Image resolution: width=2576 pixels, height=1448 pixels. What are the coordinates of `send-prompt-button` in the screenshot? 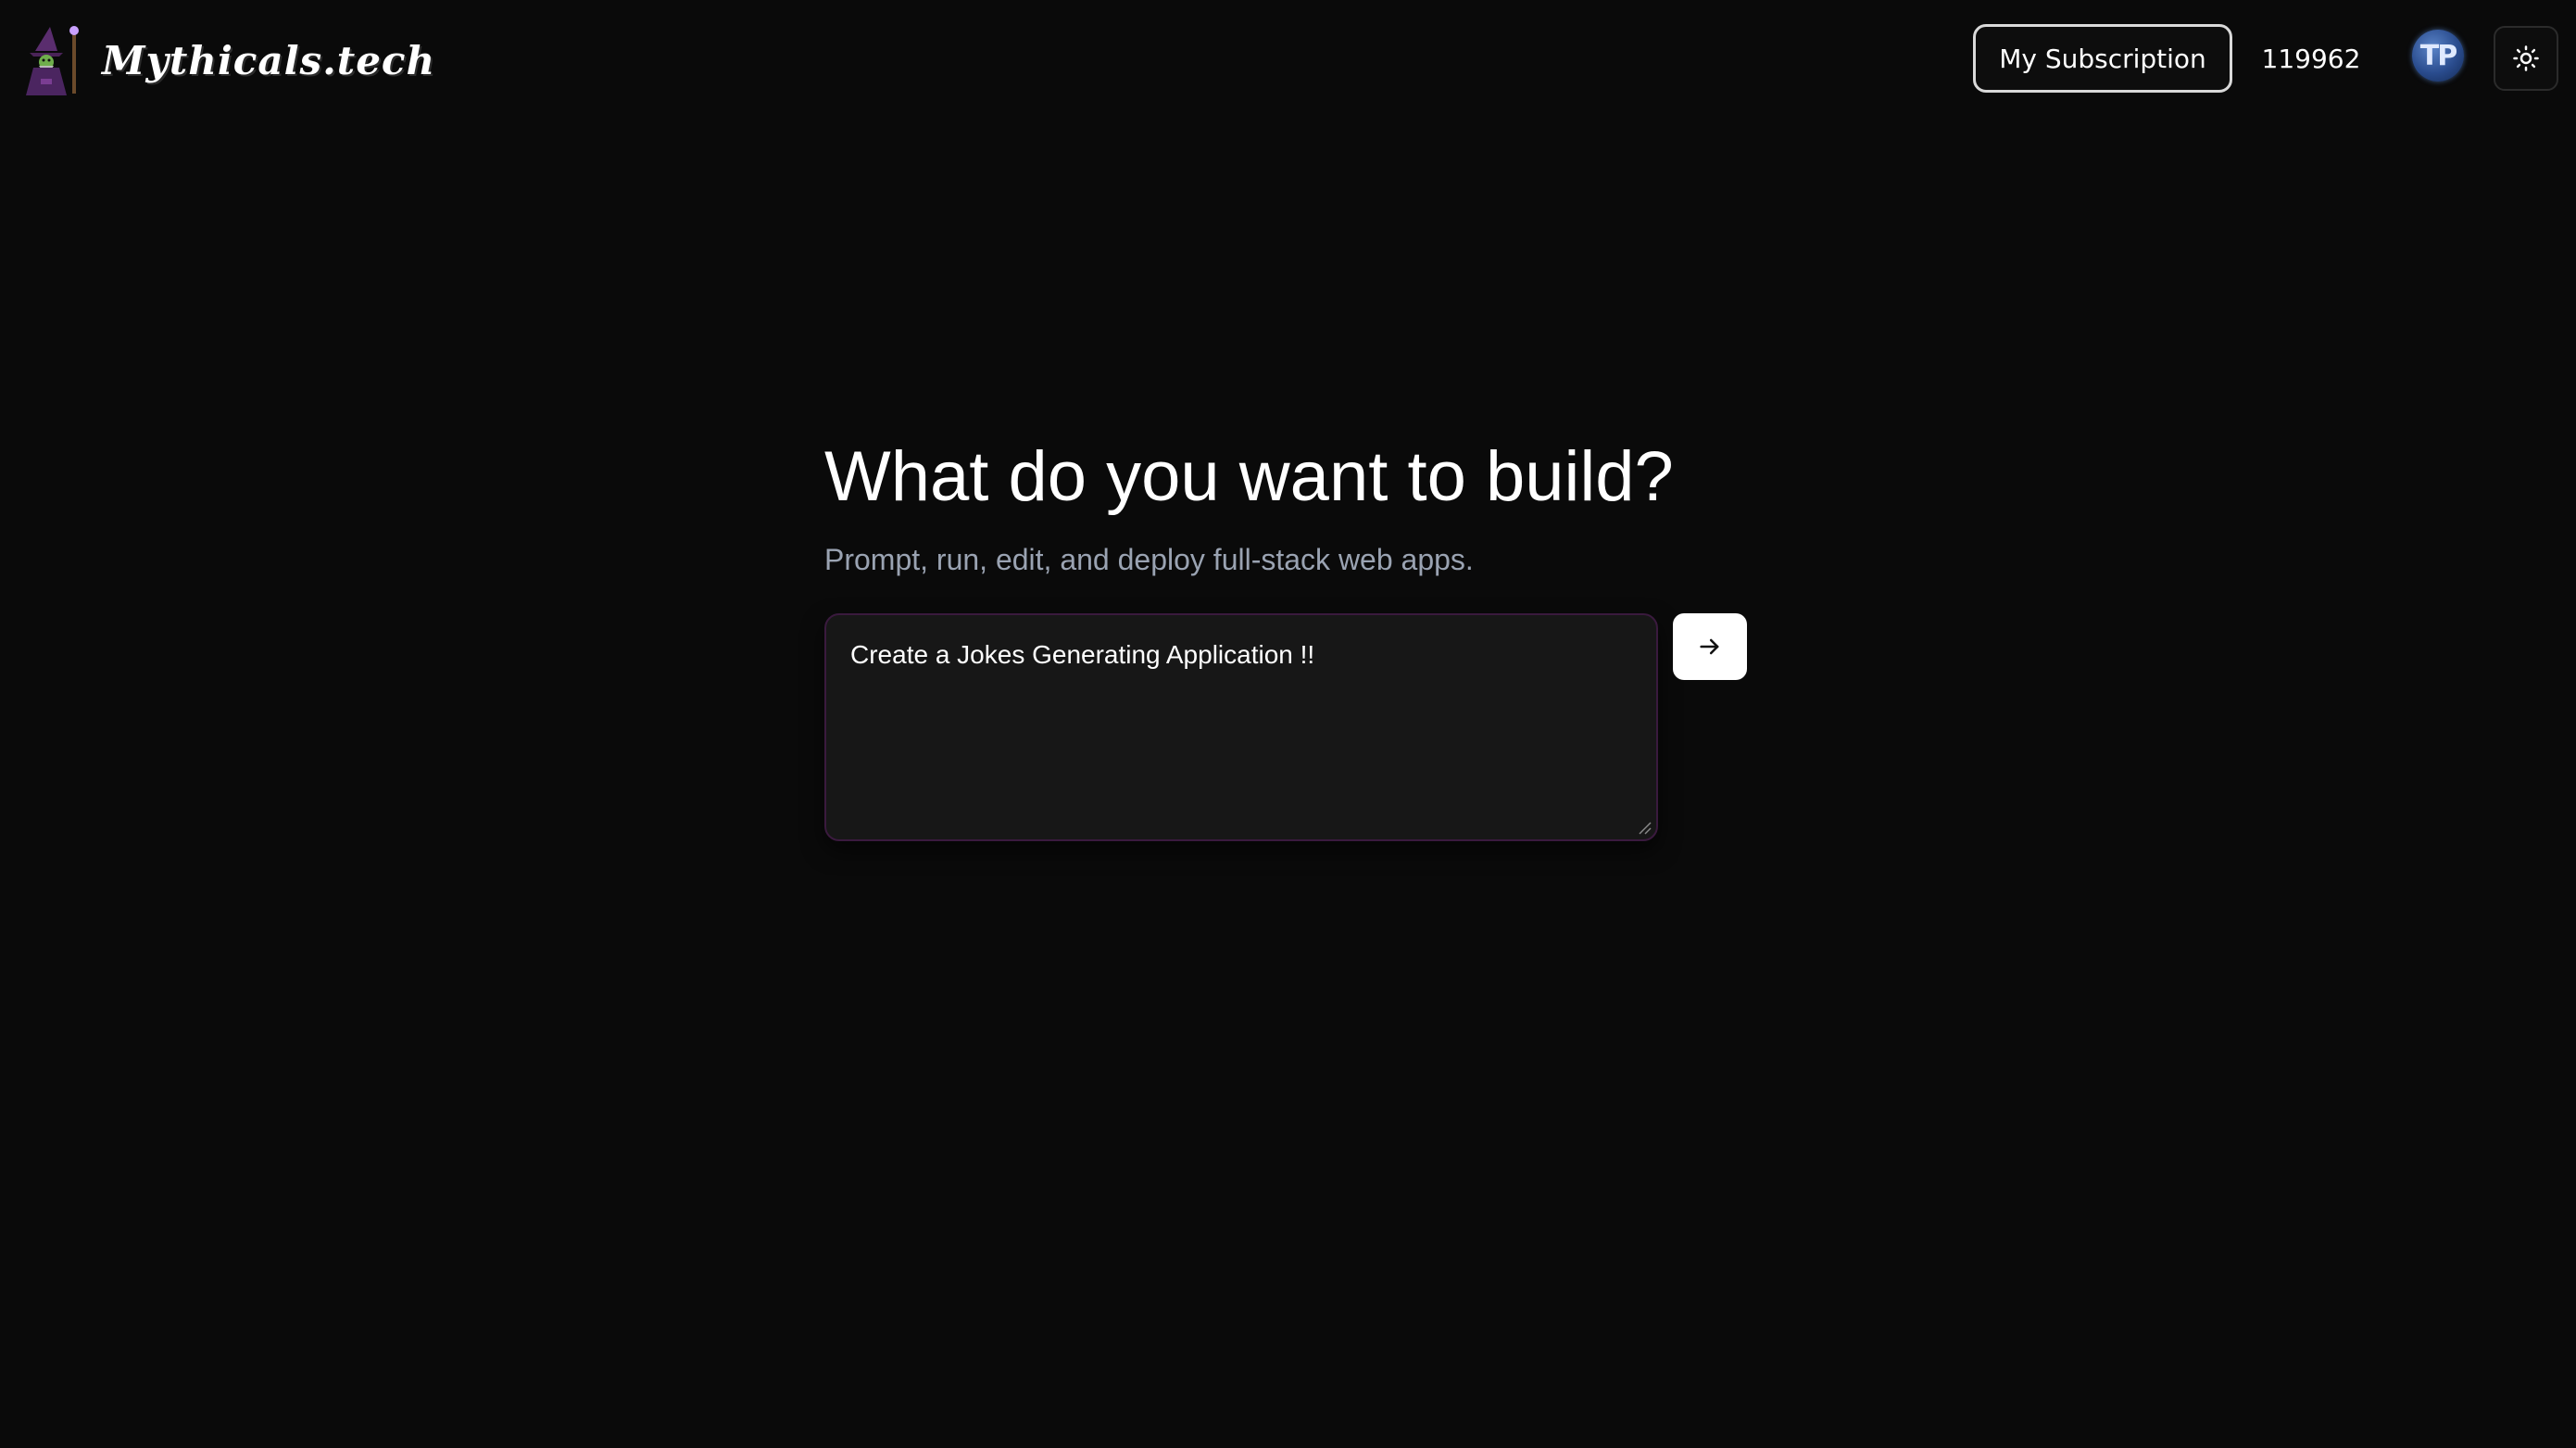 It's located at (1710, 646).